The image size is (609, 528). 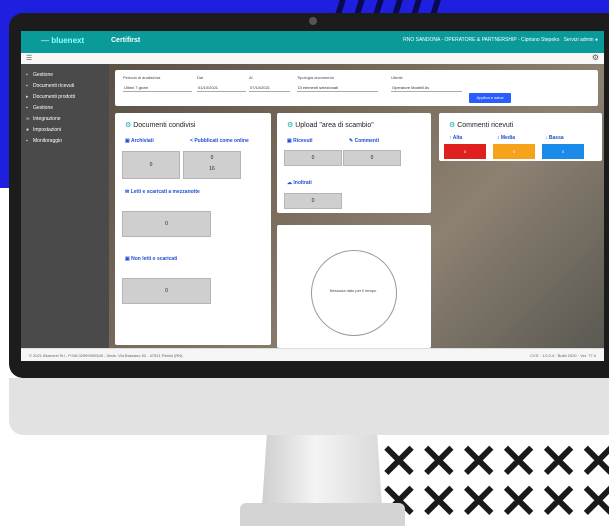 I want to click on user-icon: ●, so click(x=596, y=40).